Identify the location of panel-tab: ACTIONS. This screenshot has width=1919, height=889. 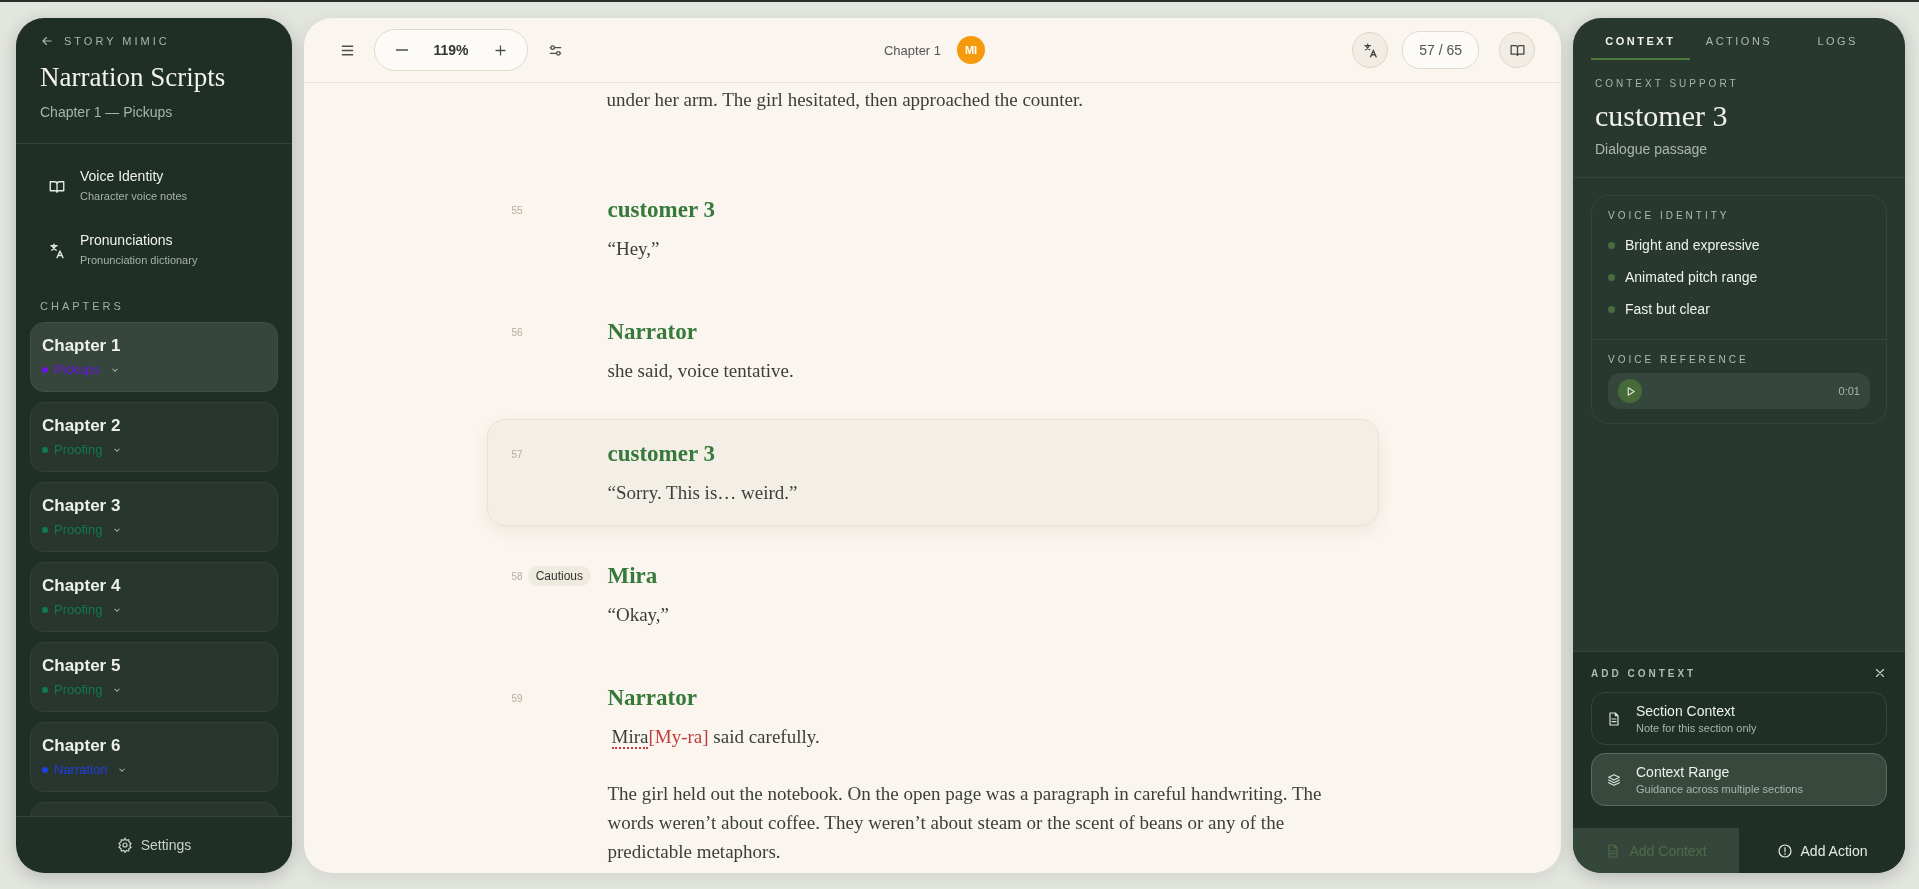
(1739, 39).